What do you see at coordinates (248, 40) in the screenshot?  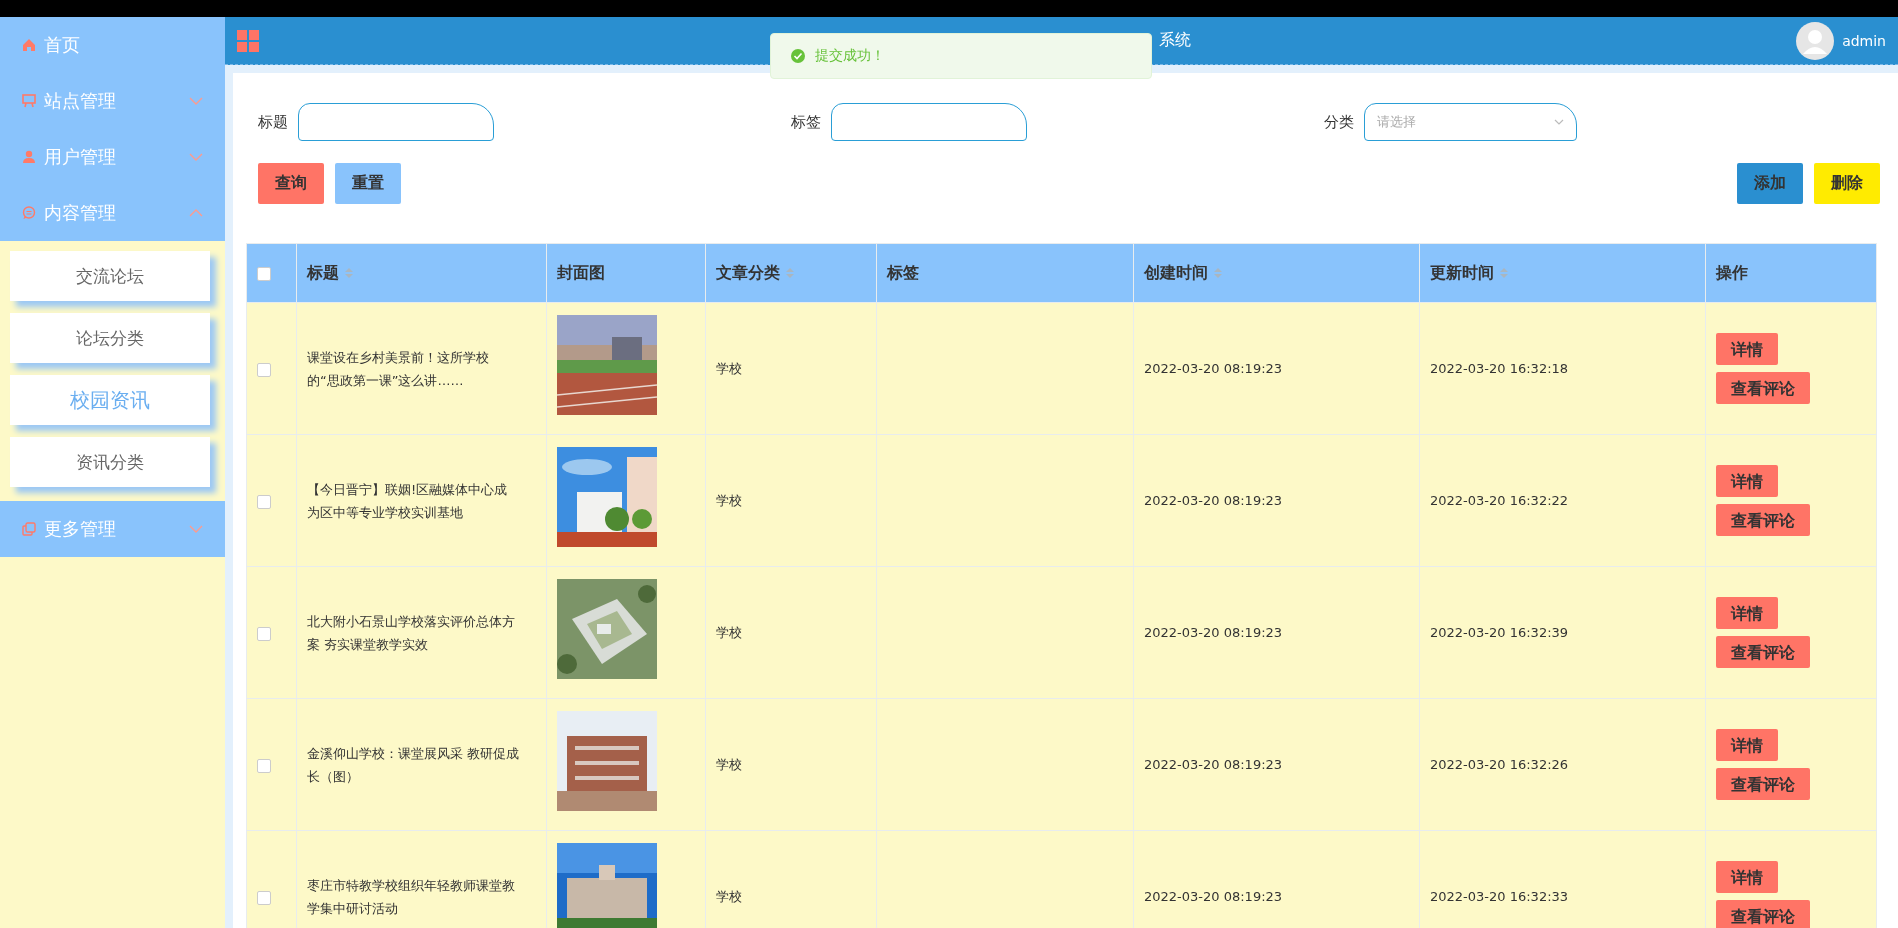 I see `grid-icon` at bounding box center [248, 40].